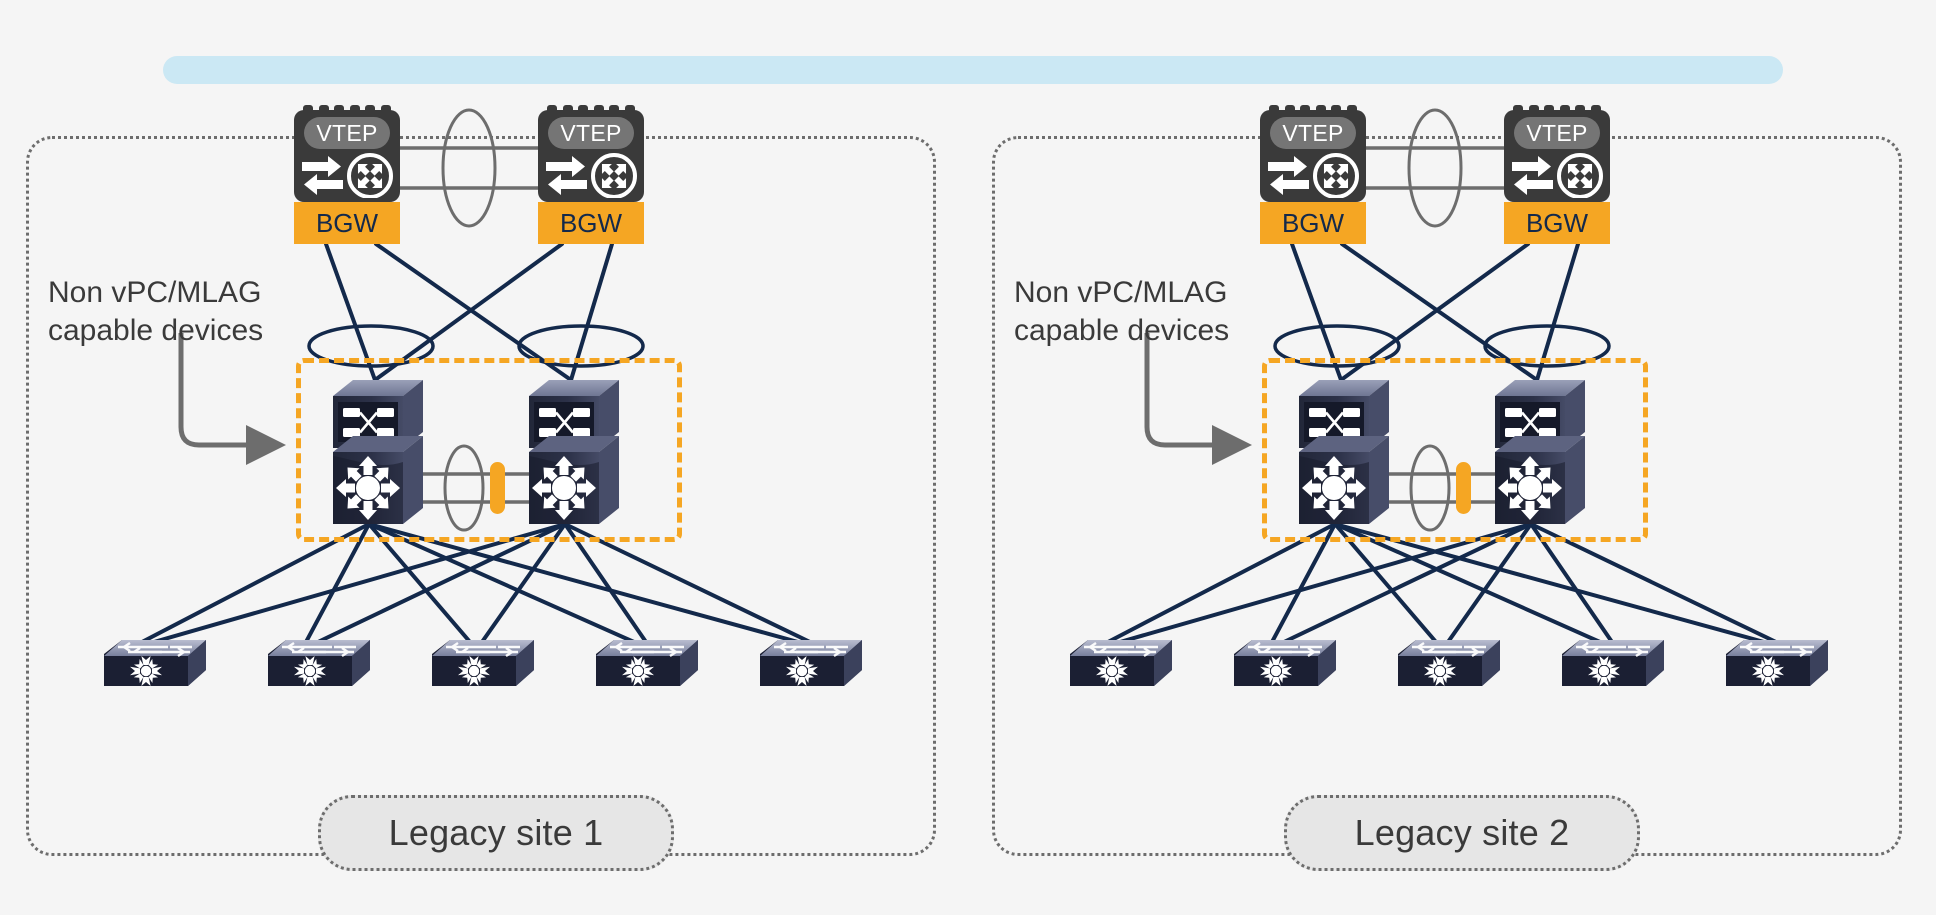 The image size is (1936, 915). I want to click on site-label-site-1: Legacy site 1, so click(496, 833).